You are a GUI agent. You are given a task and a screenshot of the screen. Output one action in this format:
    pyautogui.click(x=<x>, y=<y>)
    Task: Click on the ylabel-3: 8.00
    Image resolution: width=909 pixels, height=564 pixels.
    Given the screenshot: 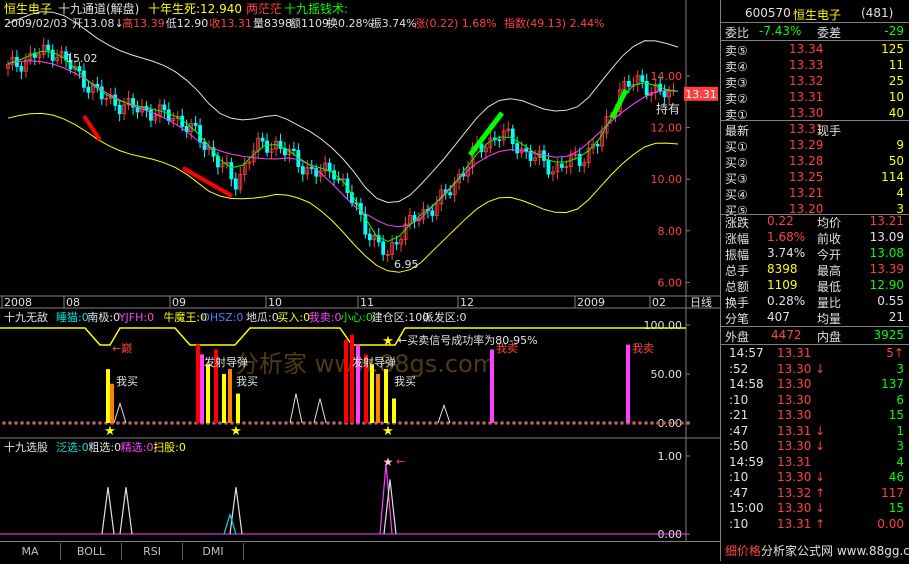 What is the action you would take?
    pyautogui.click(x=670, y=231)
    